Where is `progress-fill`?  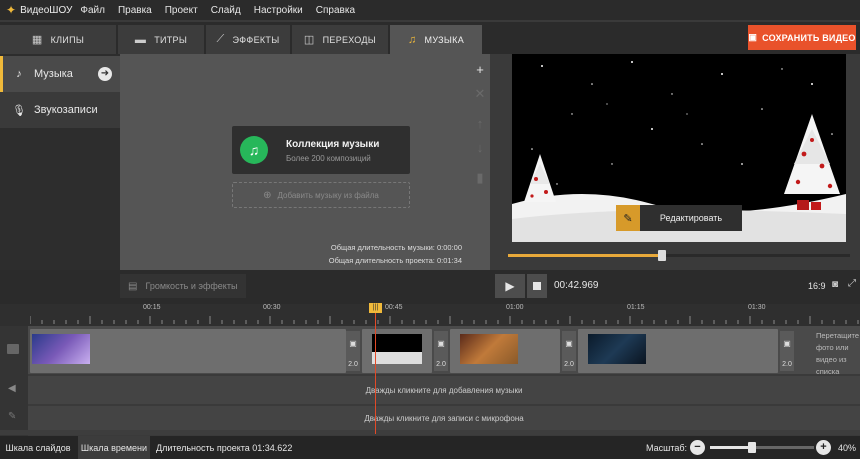 progress-fill is located at coordinates (585, 255).